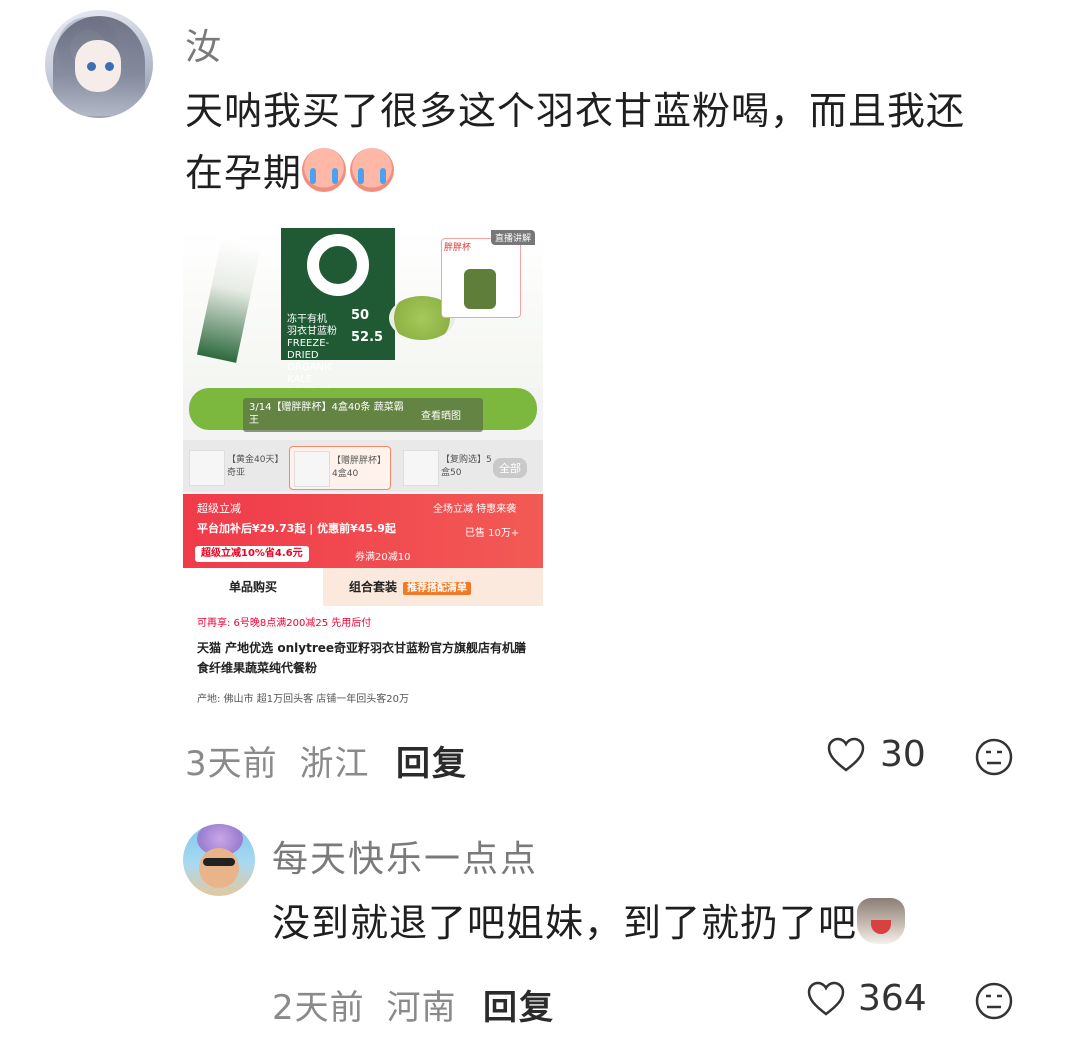 This screenshot has height=1060, width=1080. What do you see at coordinates (252, 554) in the screenshot?
I see `discount-pill: 超级立减10%省4.6元` at bounding box center [252, 554].